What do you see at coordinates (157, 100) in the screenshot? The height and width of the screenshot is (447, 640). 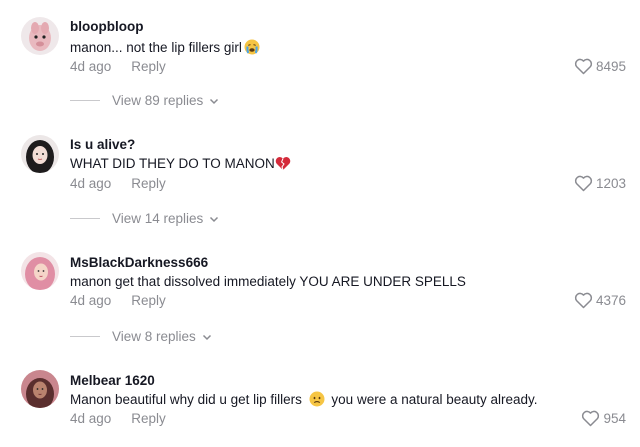 I see `view-replies-label: View 89 replies` at bounding box center [157, 100].